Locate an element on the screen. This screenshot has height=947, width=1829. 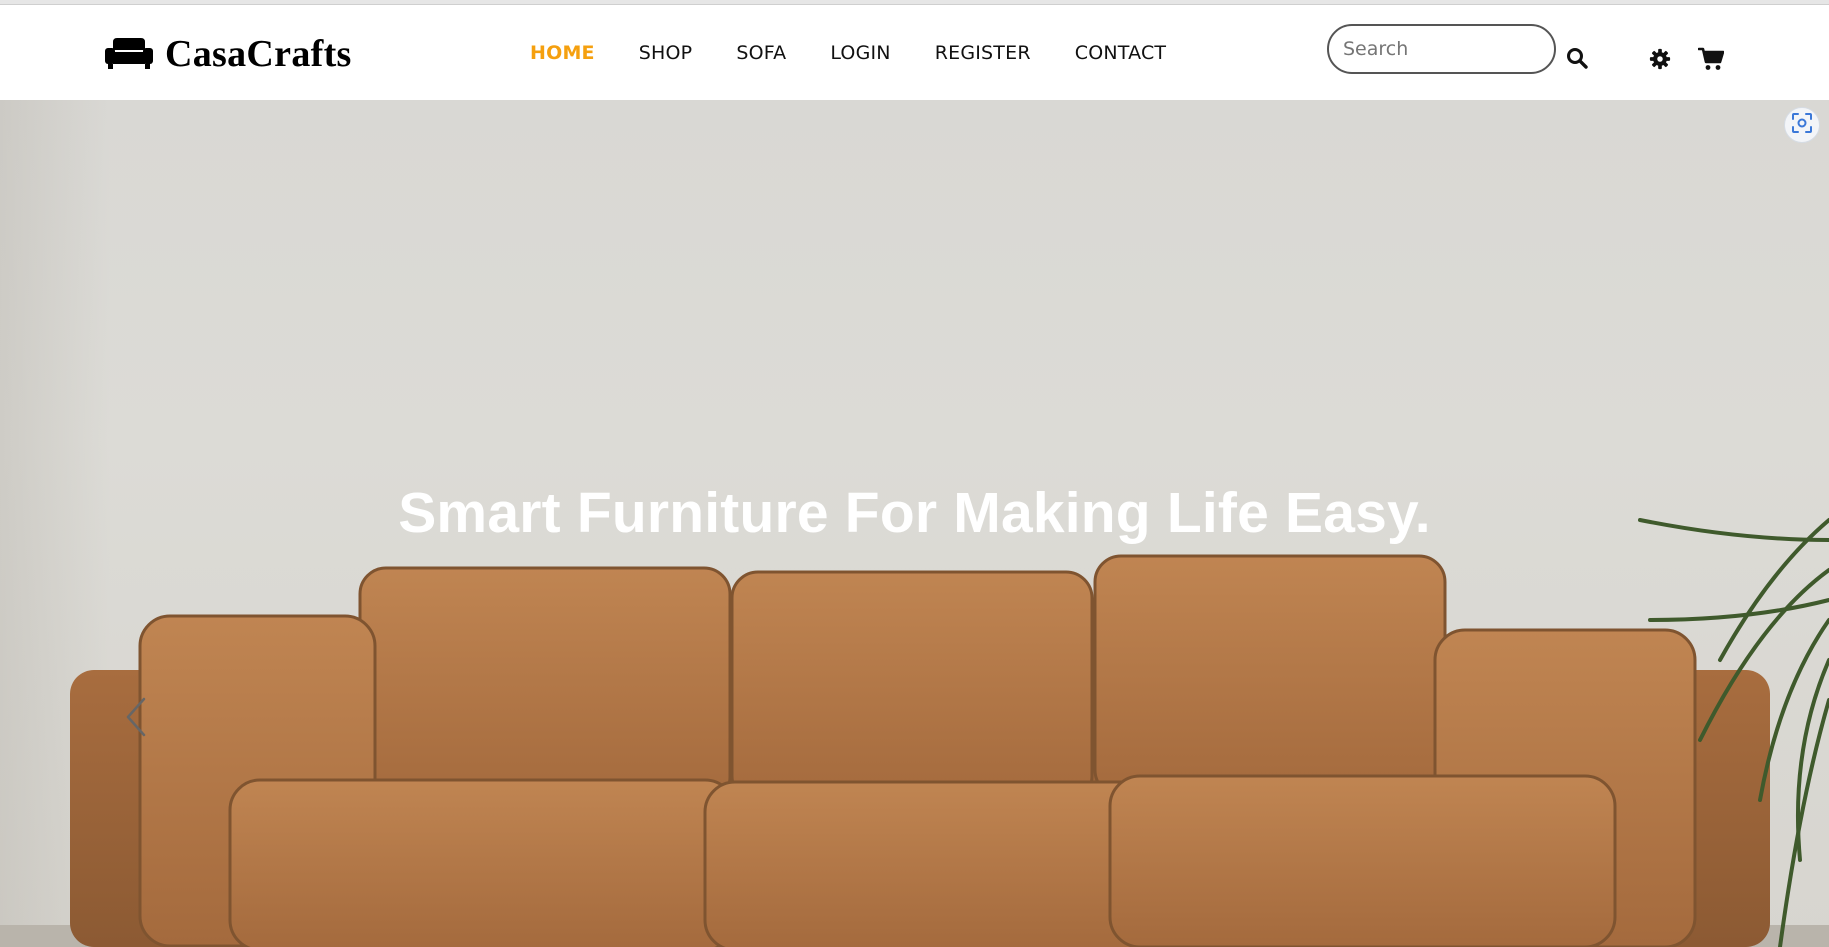
search-input is located at coordinates (1441, 49).